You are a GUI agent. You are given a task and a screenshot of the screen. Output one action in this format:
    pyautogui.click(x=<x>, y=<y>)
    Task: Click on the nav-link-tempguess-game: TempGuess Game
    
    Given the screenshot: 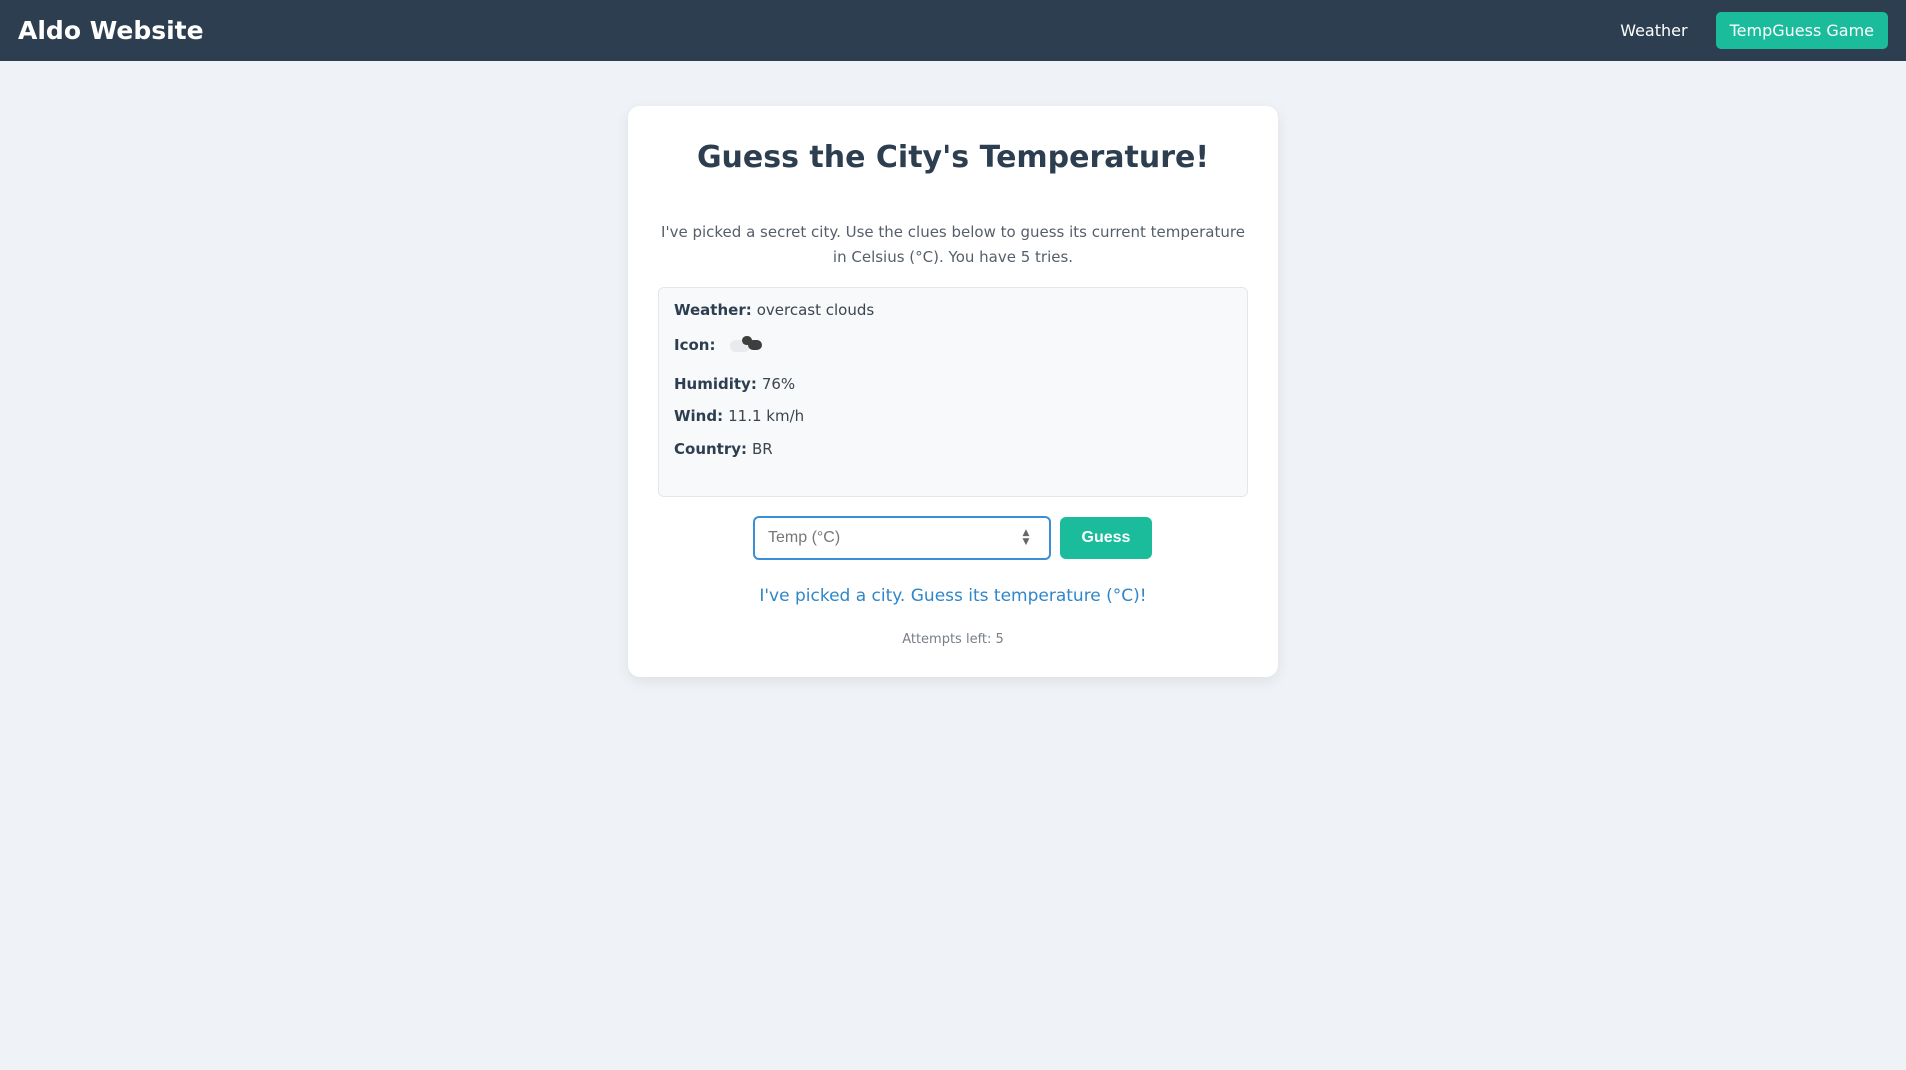 What is the action you would take?
    pyautogui.click(x=1801, y=30)
    